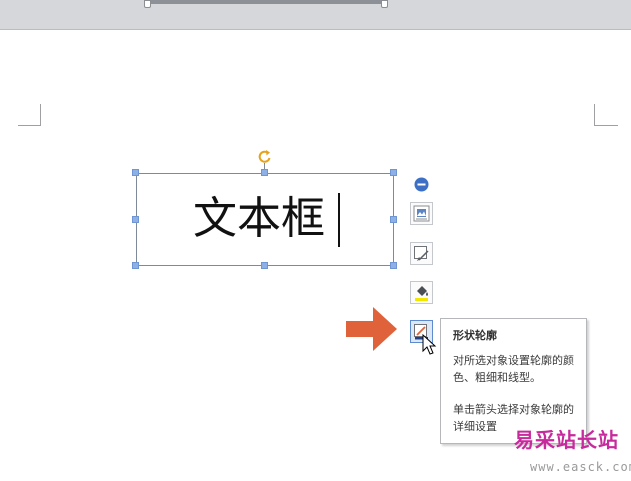  I want to click on resize-handle-top-left, so click(135, 172).